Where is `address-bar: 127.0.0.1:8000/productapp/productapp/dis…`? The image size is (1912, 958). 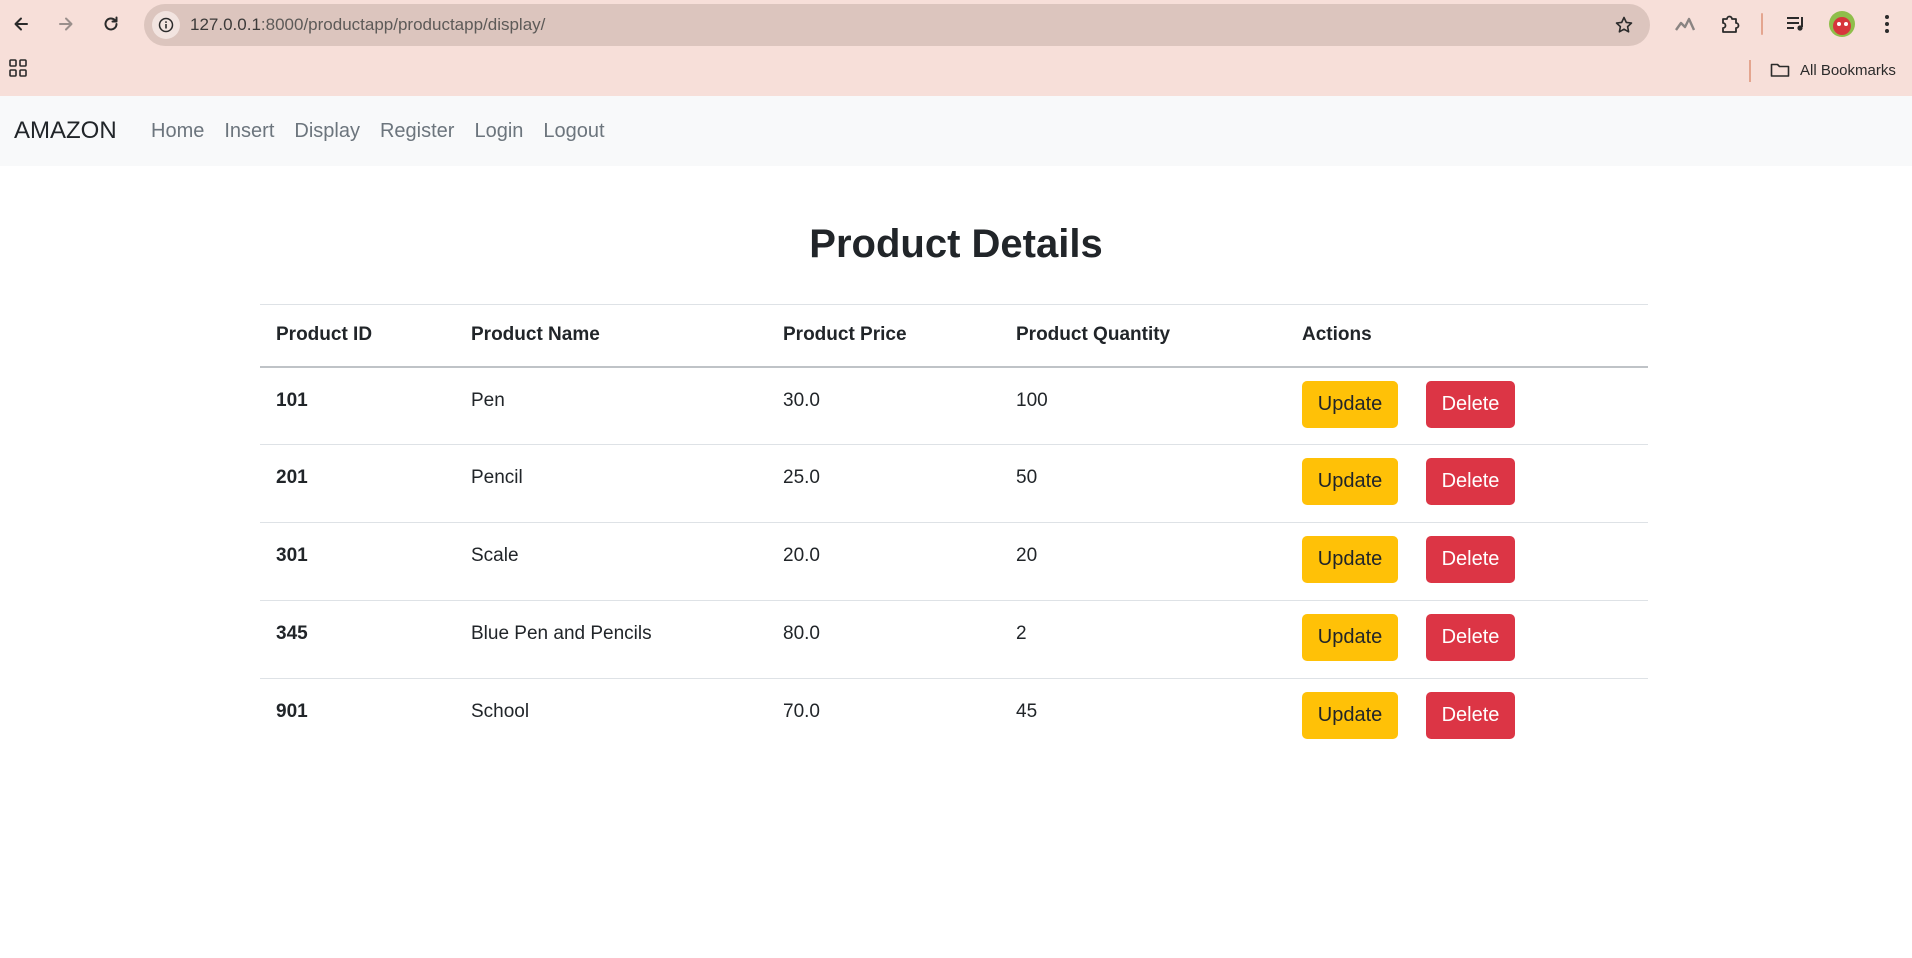 address-bar: 127.0.0.1:8000/productapp/productapp/dis… is located at coordinates (897, 25).